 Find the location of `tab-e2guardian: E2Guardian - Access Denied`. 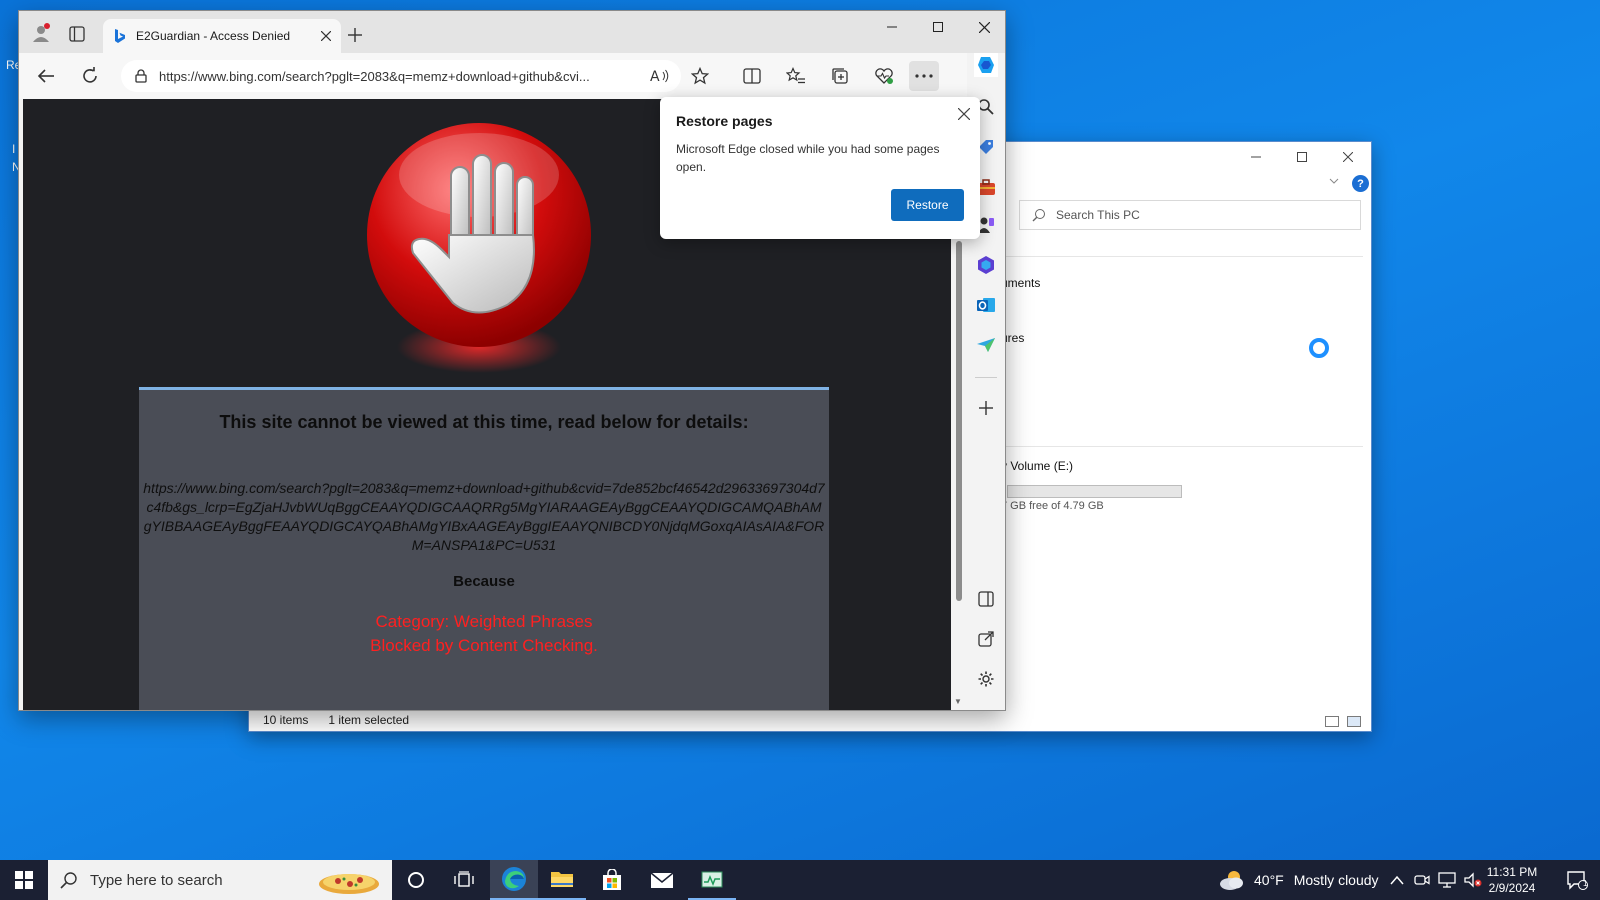

tab-e2guardian: E2Guardian - Access Denied is located at coordinates (222, 36).